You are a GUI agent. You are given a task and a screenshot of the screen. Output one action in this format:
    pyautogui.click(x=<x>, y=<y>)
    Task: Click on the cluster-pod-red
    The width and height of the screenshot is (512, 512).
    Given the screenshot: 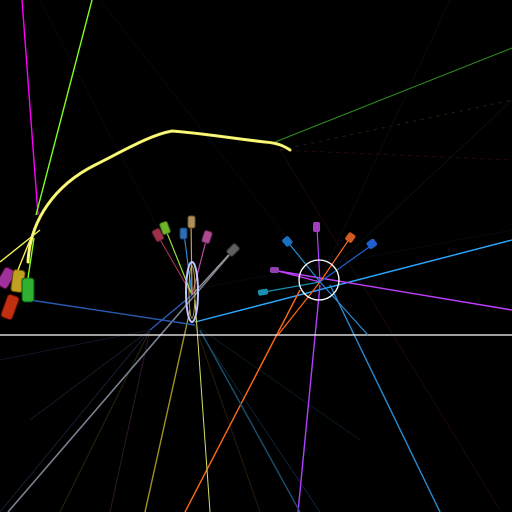 What is the action you would take?
    pyautogui.click(x=10, y=307)
    